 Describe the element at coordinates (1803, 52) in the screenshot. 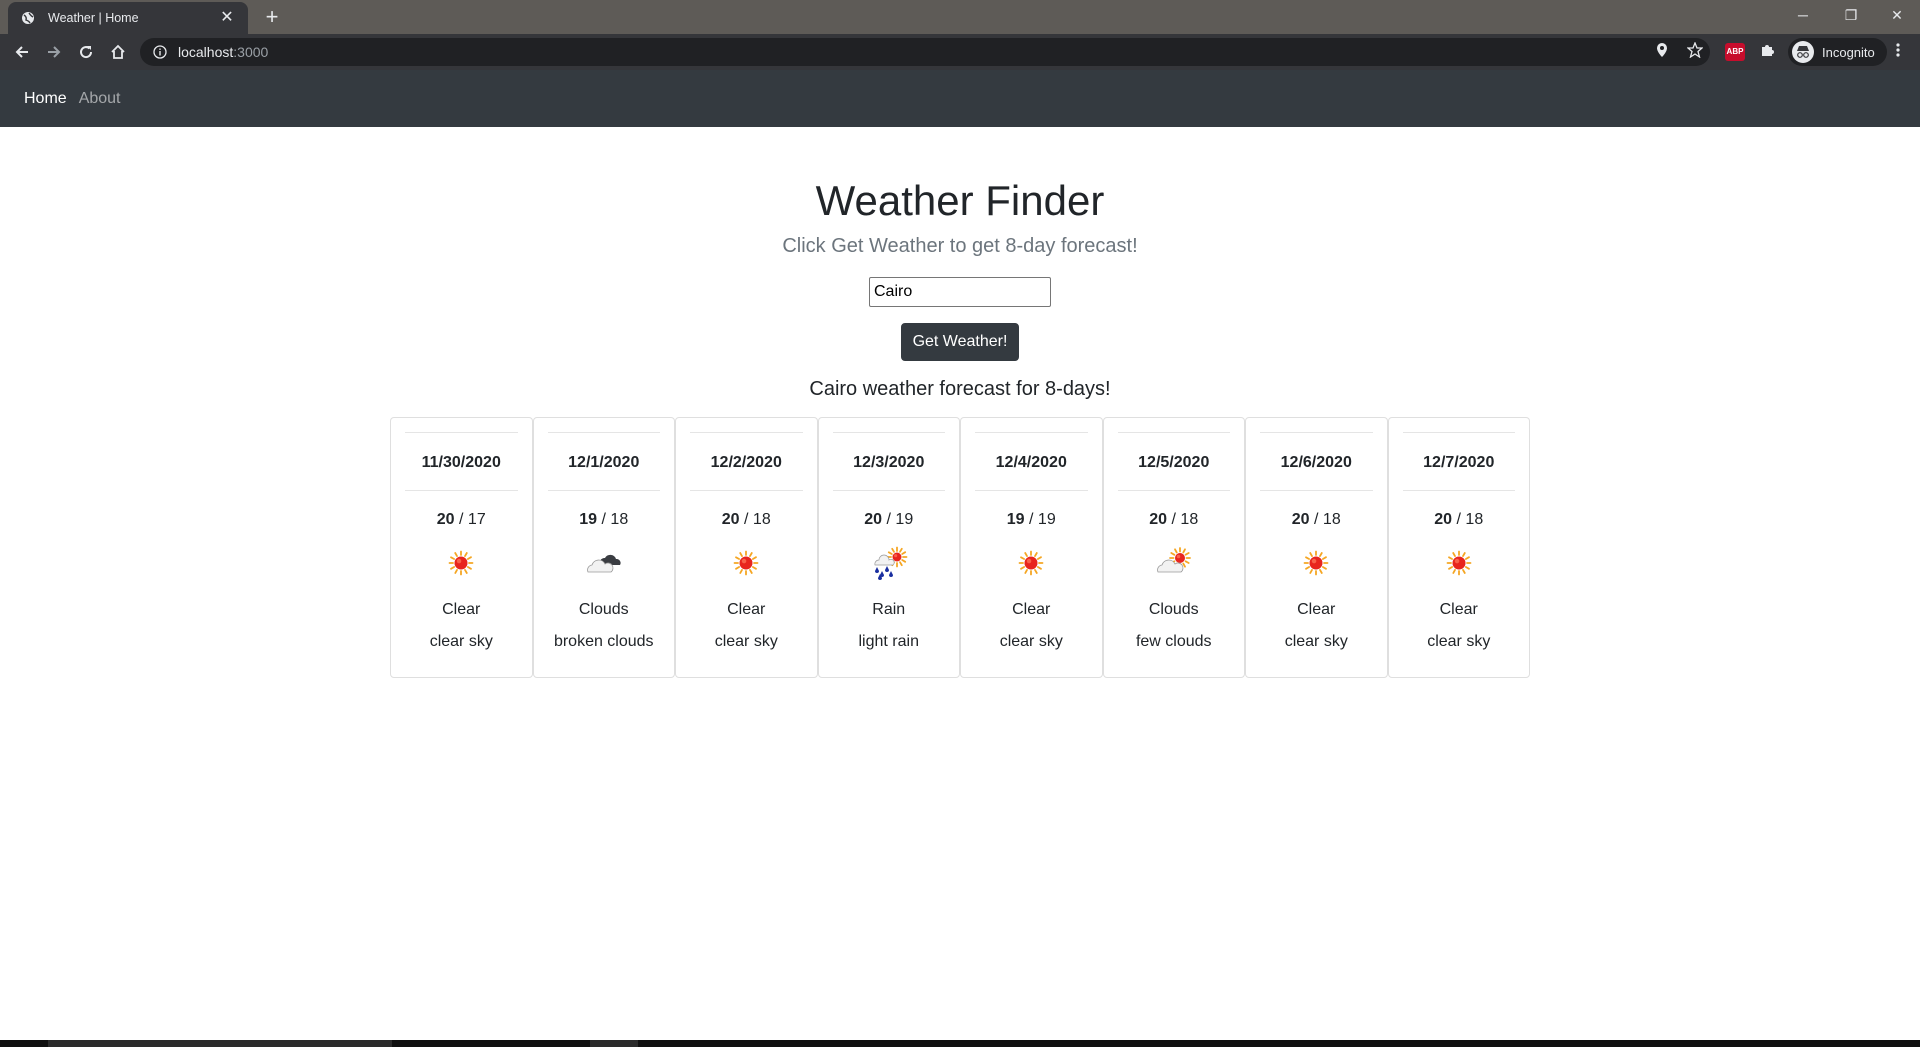

I see `incognito-icon` at that location.